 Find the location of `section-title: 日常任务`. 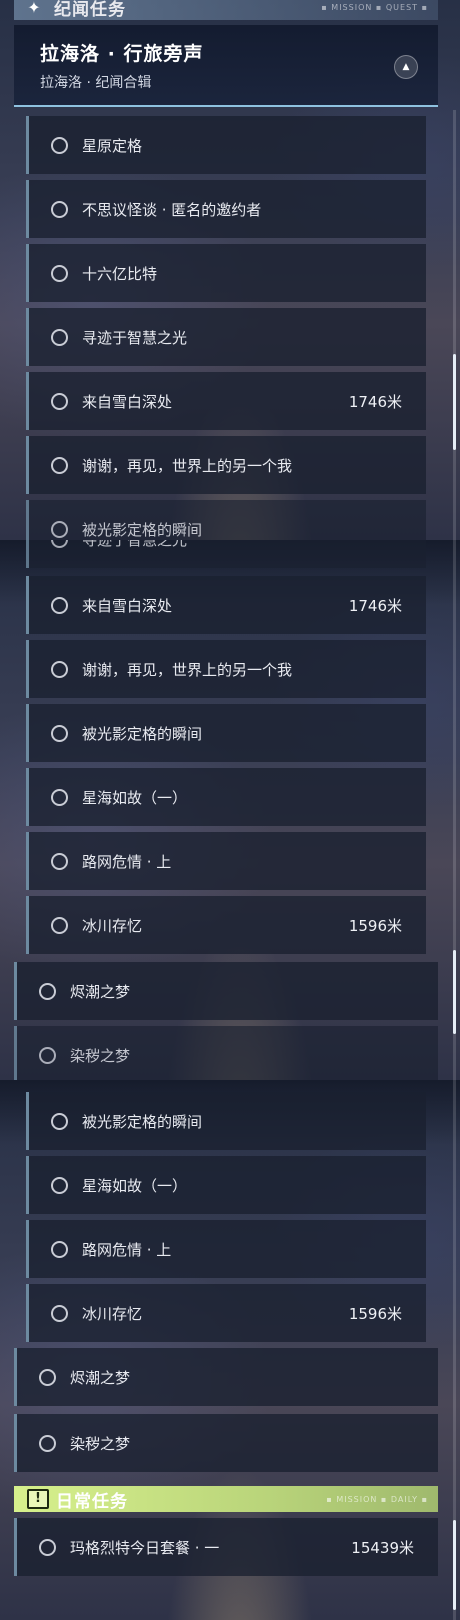

section-title: 日常任务 is located at coordinates (92, 1501).